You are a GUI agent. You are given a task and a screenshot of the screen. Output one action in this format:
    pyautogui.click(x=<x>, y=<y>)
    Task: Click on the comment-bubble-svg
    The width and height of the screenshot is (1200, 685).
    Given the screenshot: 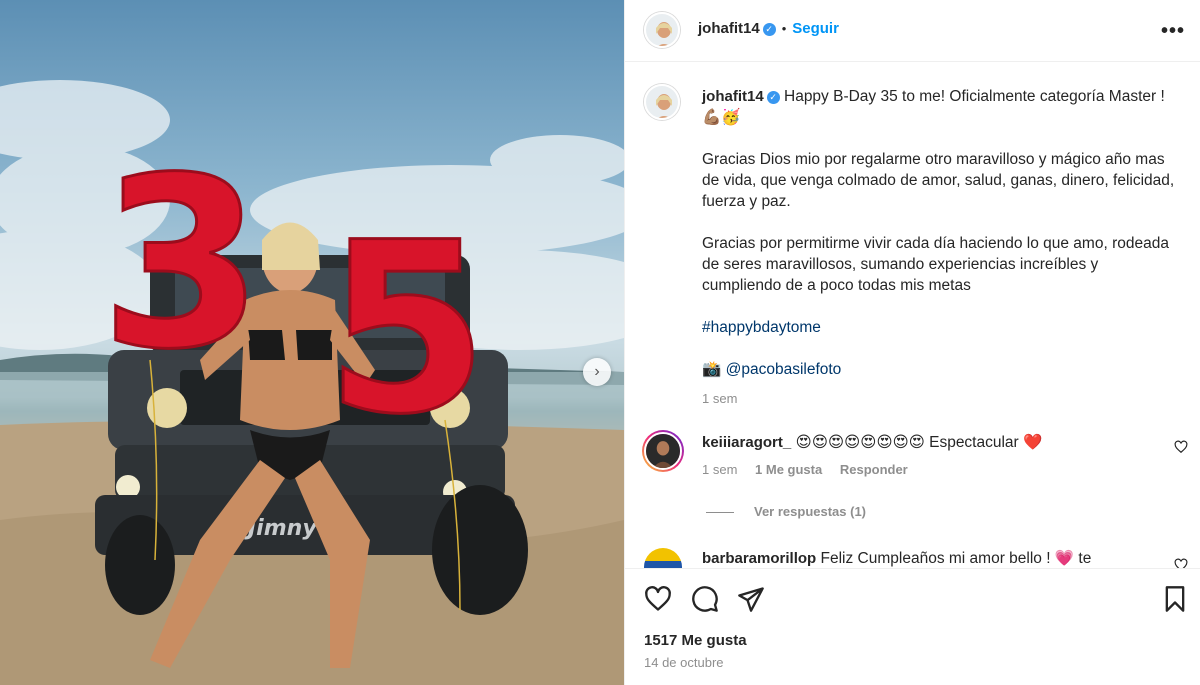 What is the action you would take?
    pyautogui.click(x=705, y=599)
    